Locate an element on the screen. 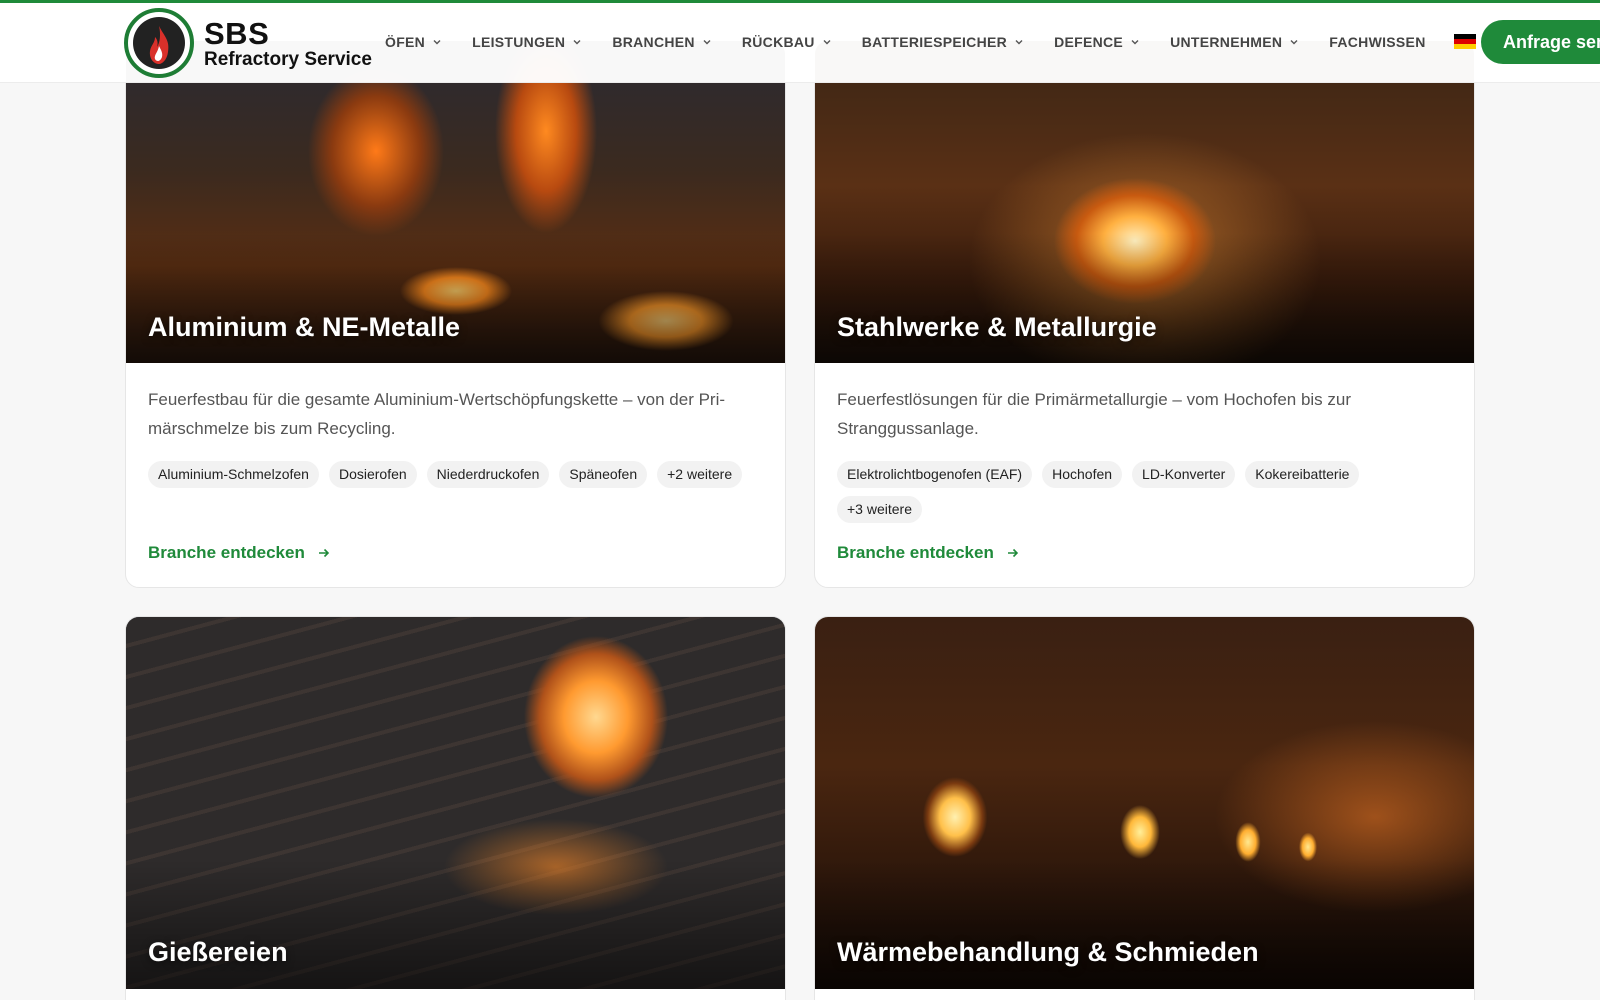 The image size is (1600, 1000). tag: Aluminium-Schmelzofen is located at coordinates (233, 474).